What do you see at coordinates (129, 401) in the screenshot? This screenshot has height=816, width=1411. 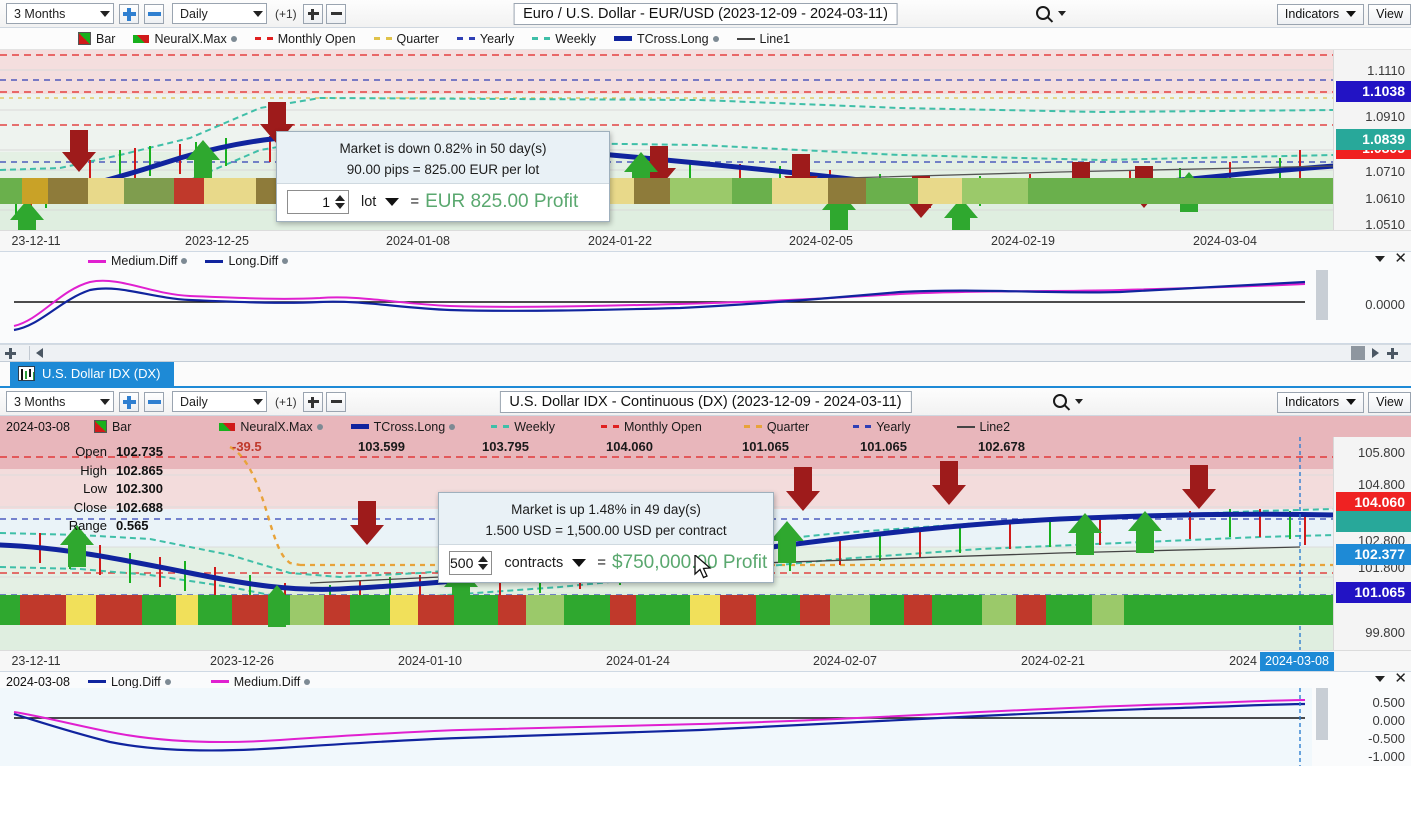 I see `chart2-range-increase-button` at bounding box center [129, 401].